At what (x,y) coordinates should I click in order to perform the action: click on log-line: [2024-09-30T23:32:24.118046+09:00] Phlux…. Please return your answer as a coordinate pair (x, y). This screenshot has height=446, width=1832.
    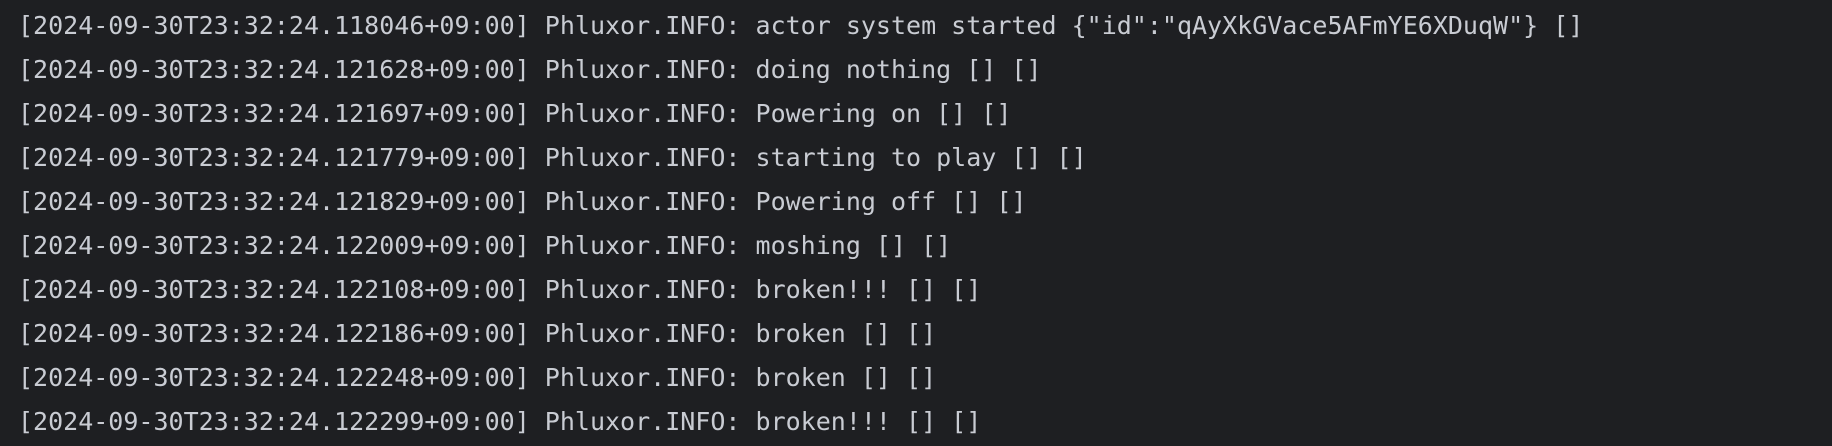
    Looking at the image, I should click on (801, 25).